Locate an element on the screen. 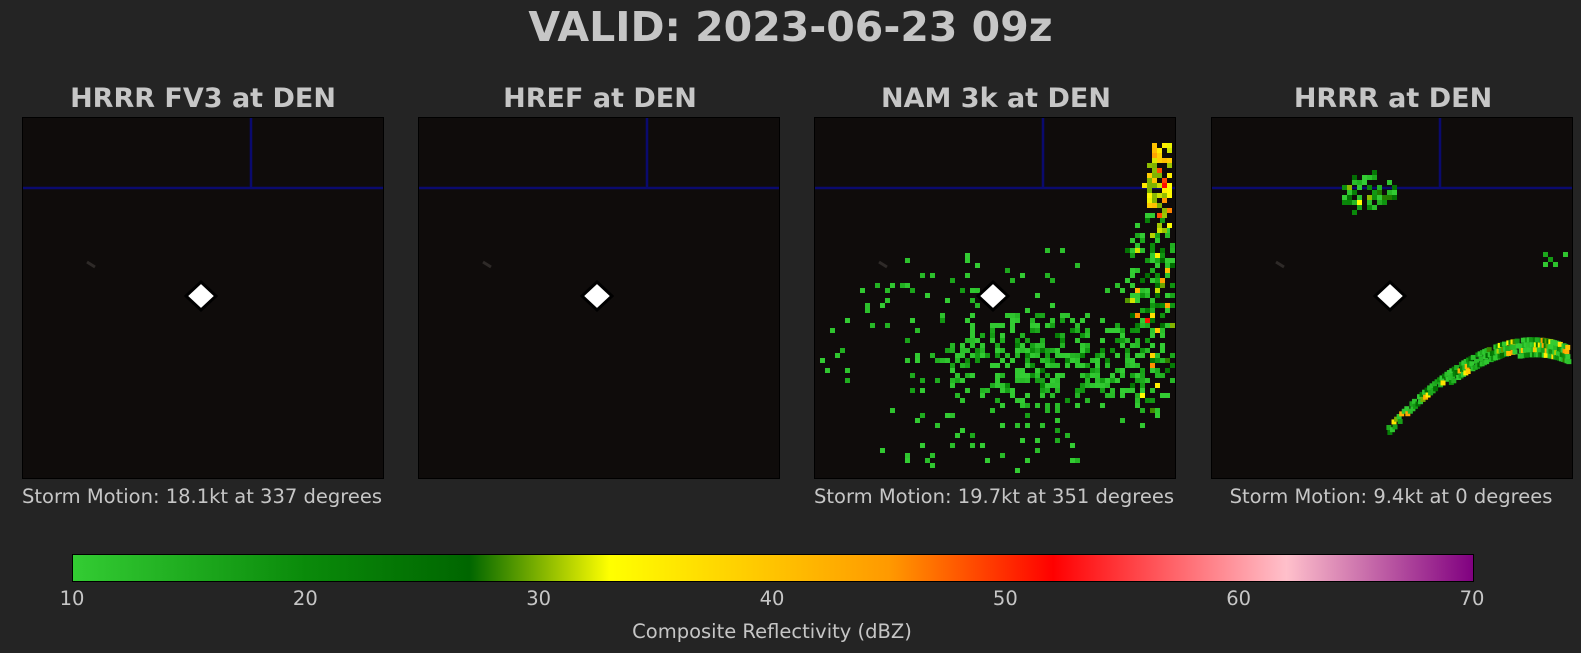 This screenshot has width=1581, height=653. colorbar-tick-10: 10 is located at coordinates (72, 598).